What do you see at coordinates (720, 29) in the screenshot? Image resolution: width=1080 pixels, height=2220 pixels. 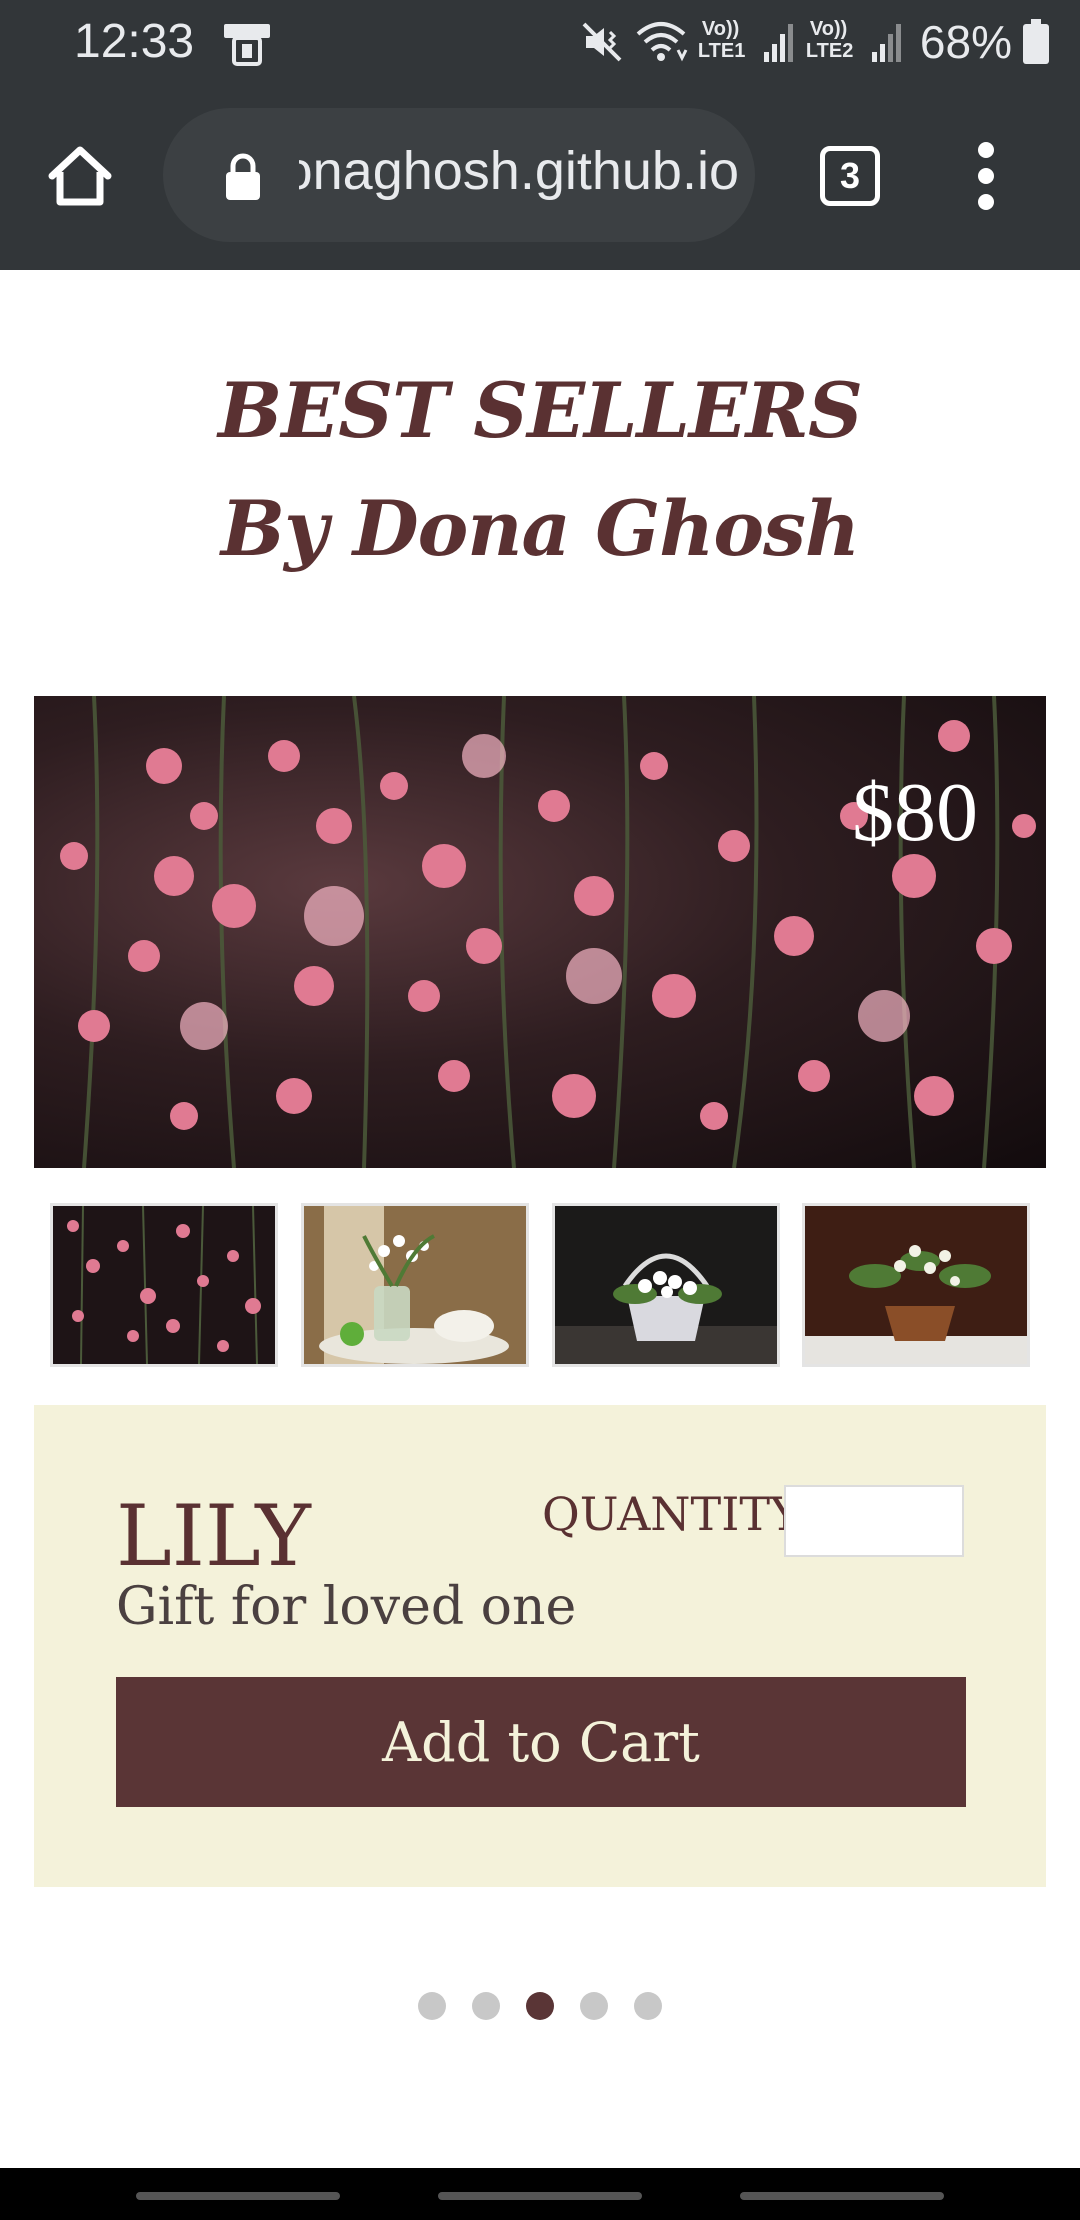 I see `lte1-top-label: Vo))` at bounding box center [720, 29].